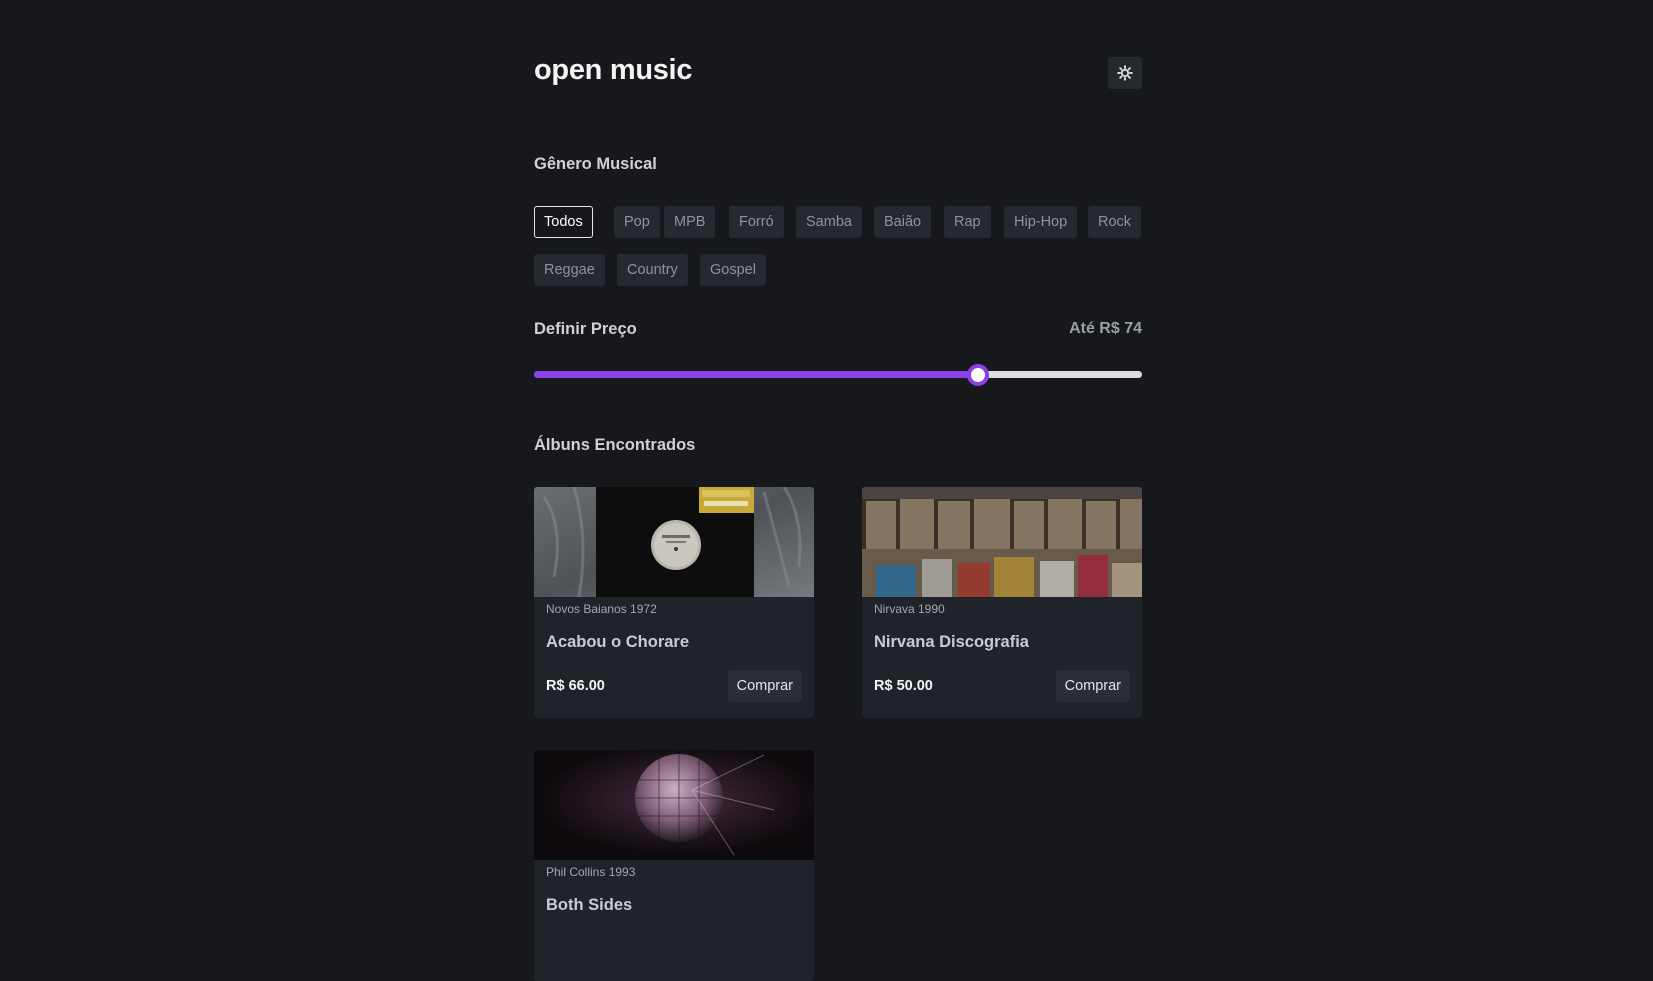 This screenshot has height=981, width=1653. I want to click on slider-thumb, so click(978, 375).